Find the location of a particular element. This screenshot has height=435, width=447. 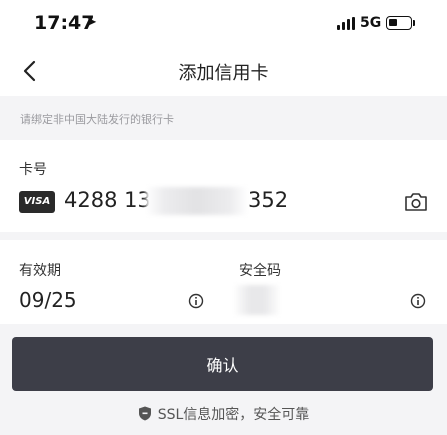

network-type-label: 5G is located at coordinates (371, 23).